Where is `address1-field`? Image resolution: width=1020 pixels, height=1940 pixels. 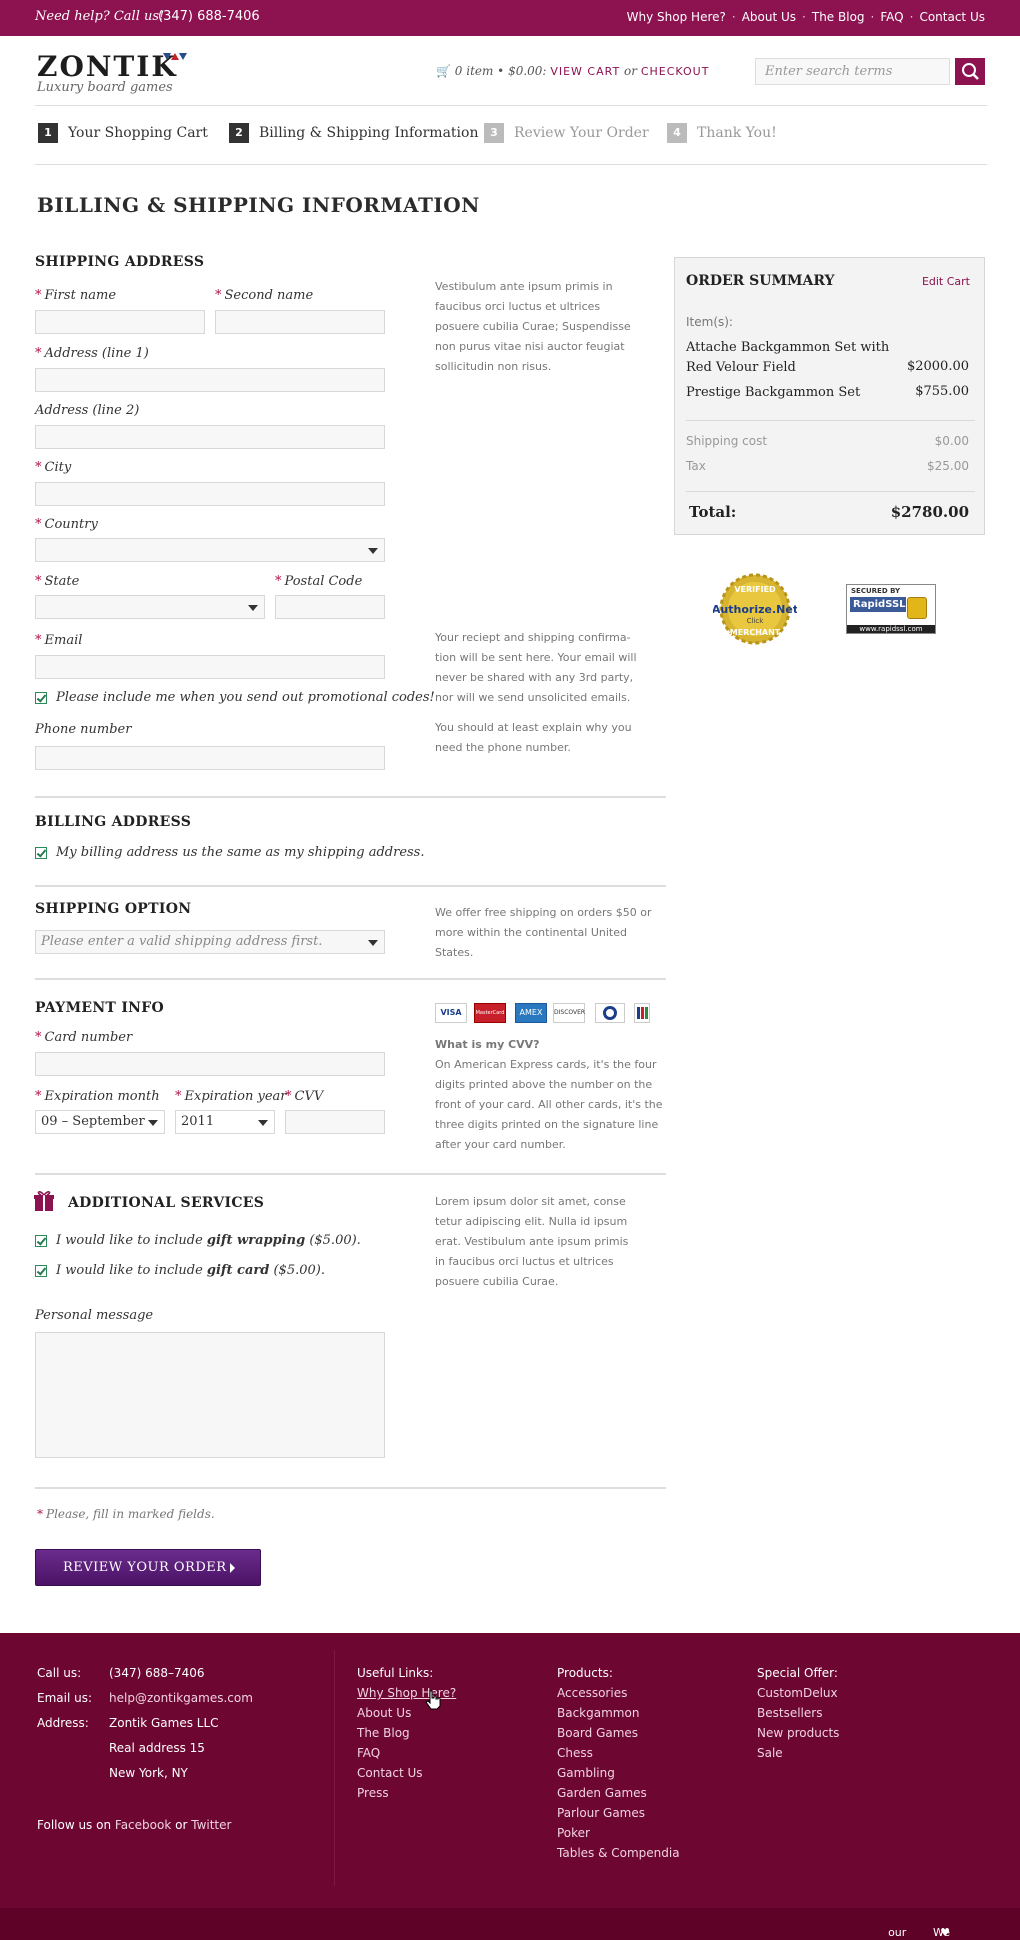 address1-field is located at coordinates (210, 380).